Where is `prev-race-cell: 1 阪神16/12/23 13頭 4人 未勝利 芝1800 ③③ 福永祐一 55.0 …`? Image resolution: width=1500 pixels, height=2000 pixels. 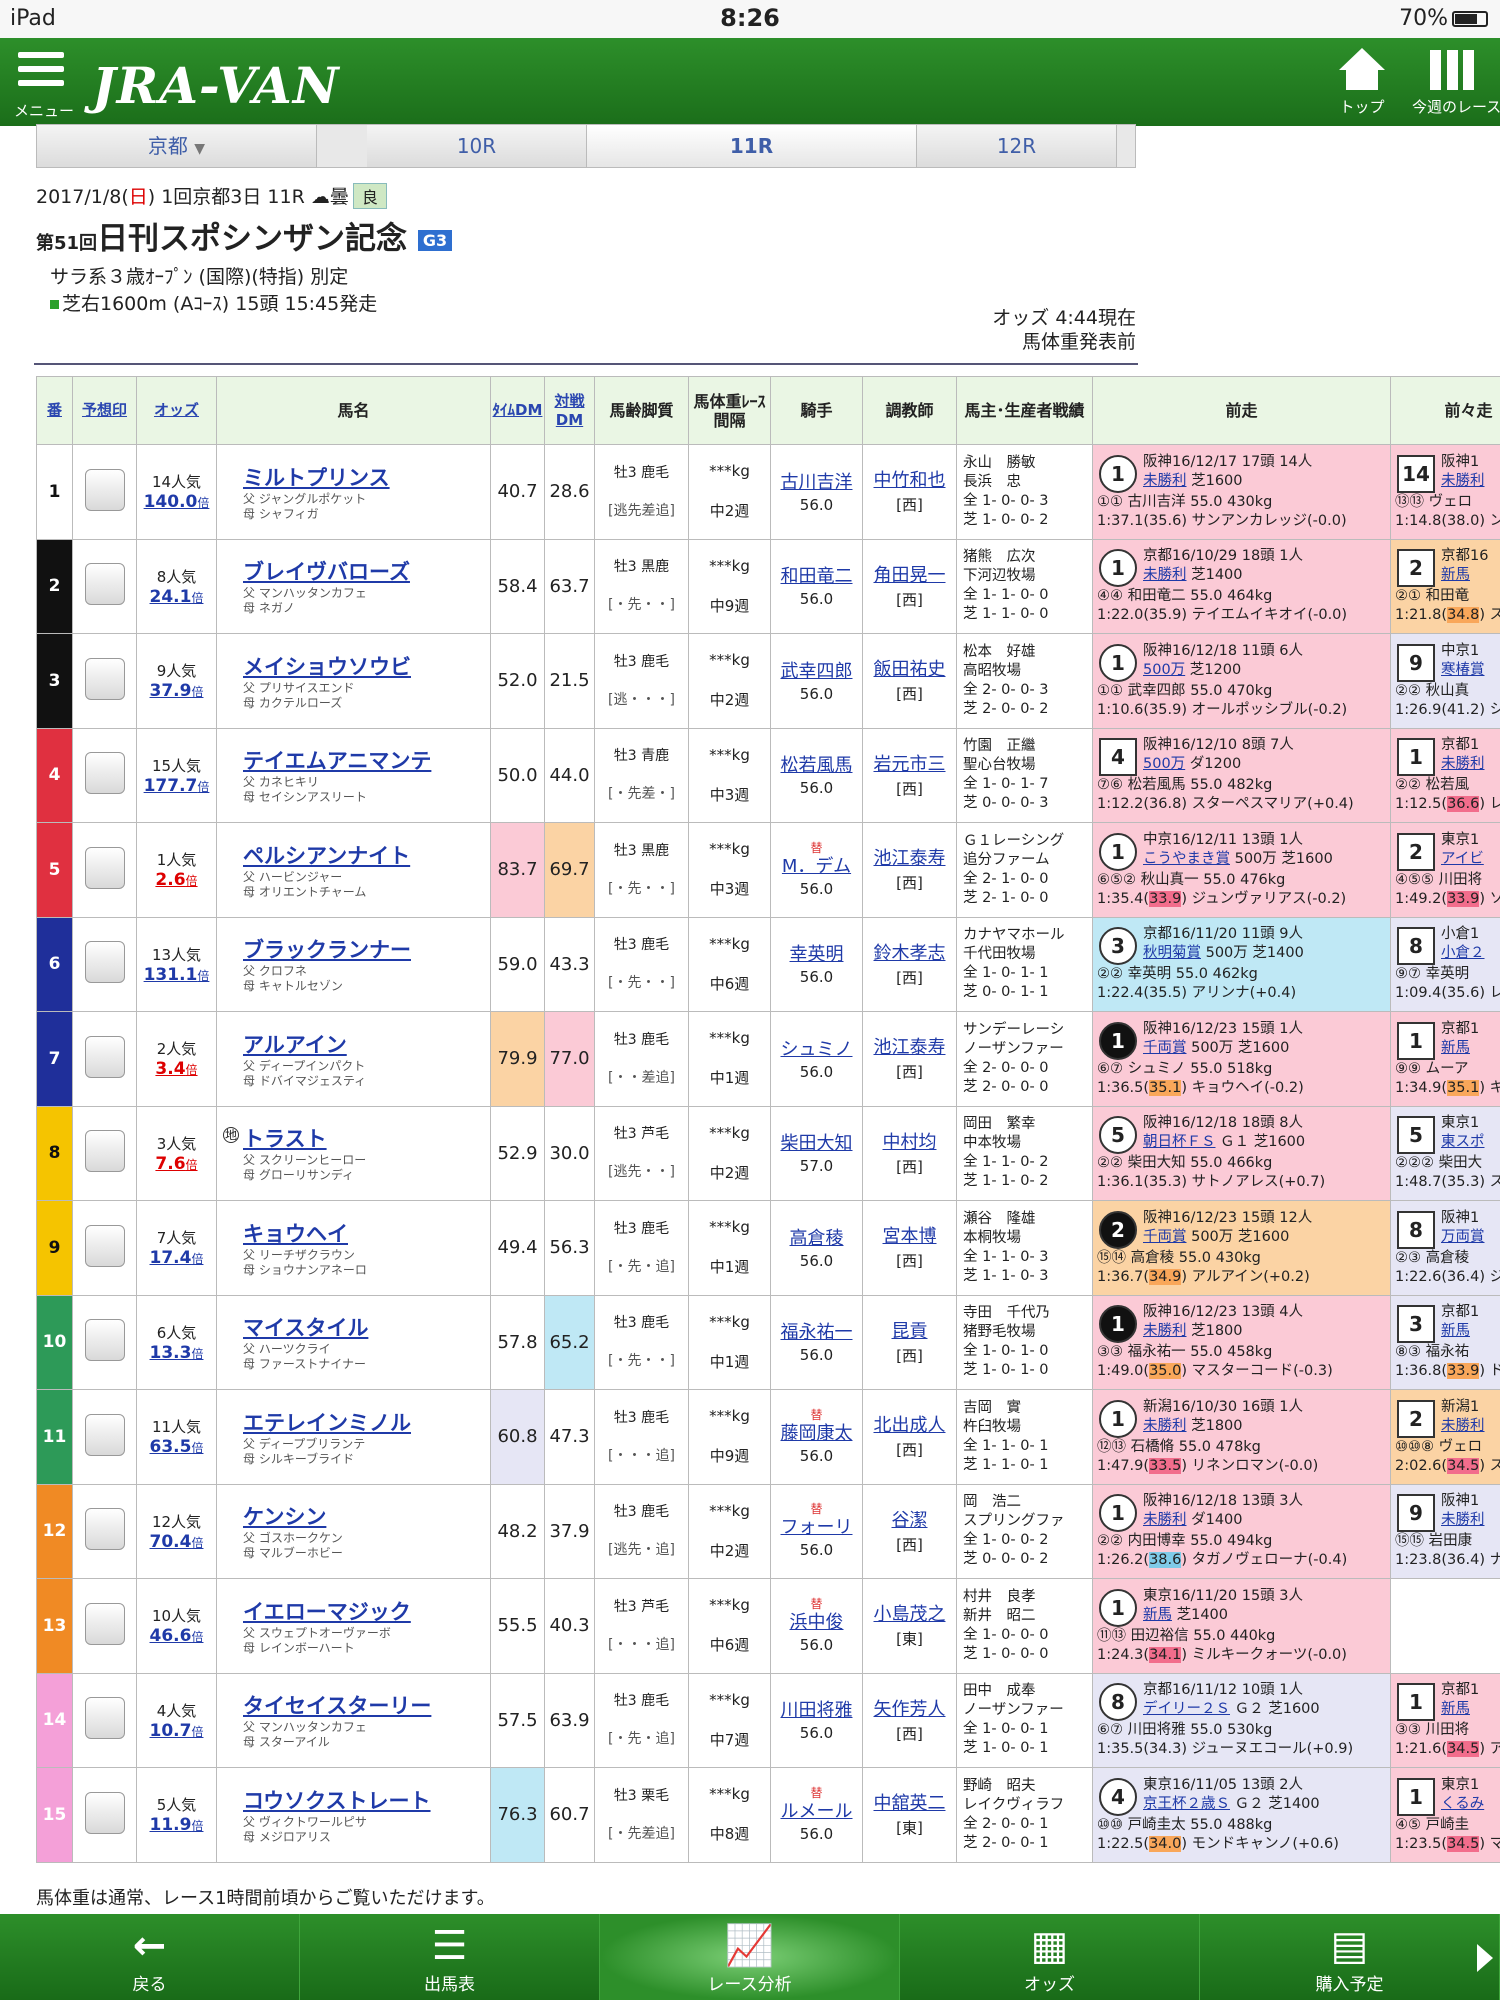
prev-race-cell: 1 阪神16/12/23 13頭 4人 未勝利 芝1800 ③③ 福永祐一 55.0 … is located at coordinates (1241, 1342).